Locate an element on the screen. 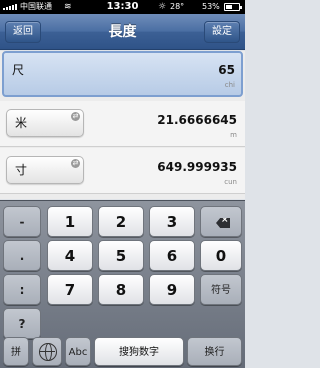  unit-label: 寸 is located at coordinates (21, 170).